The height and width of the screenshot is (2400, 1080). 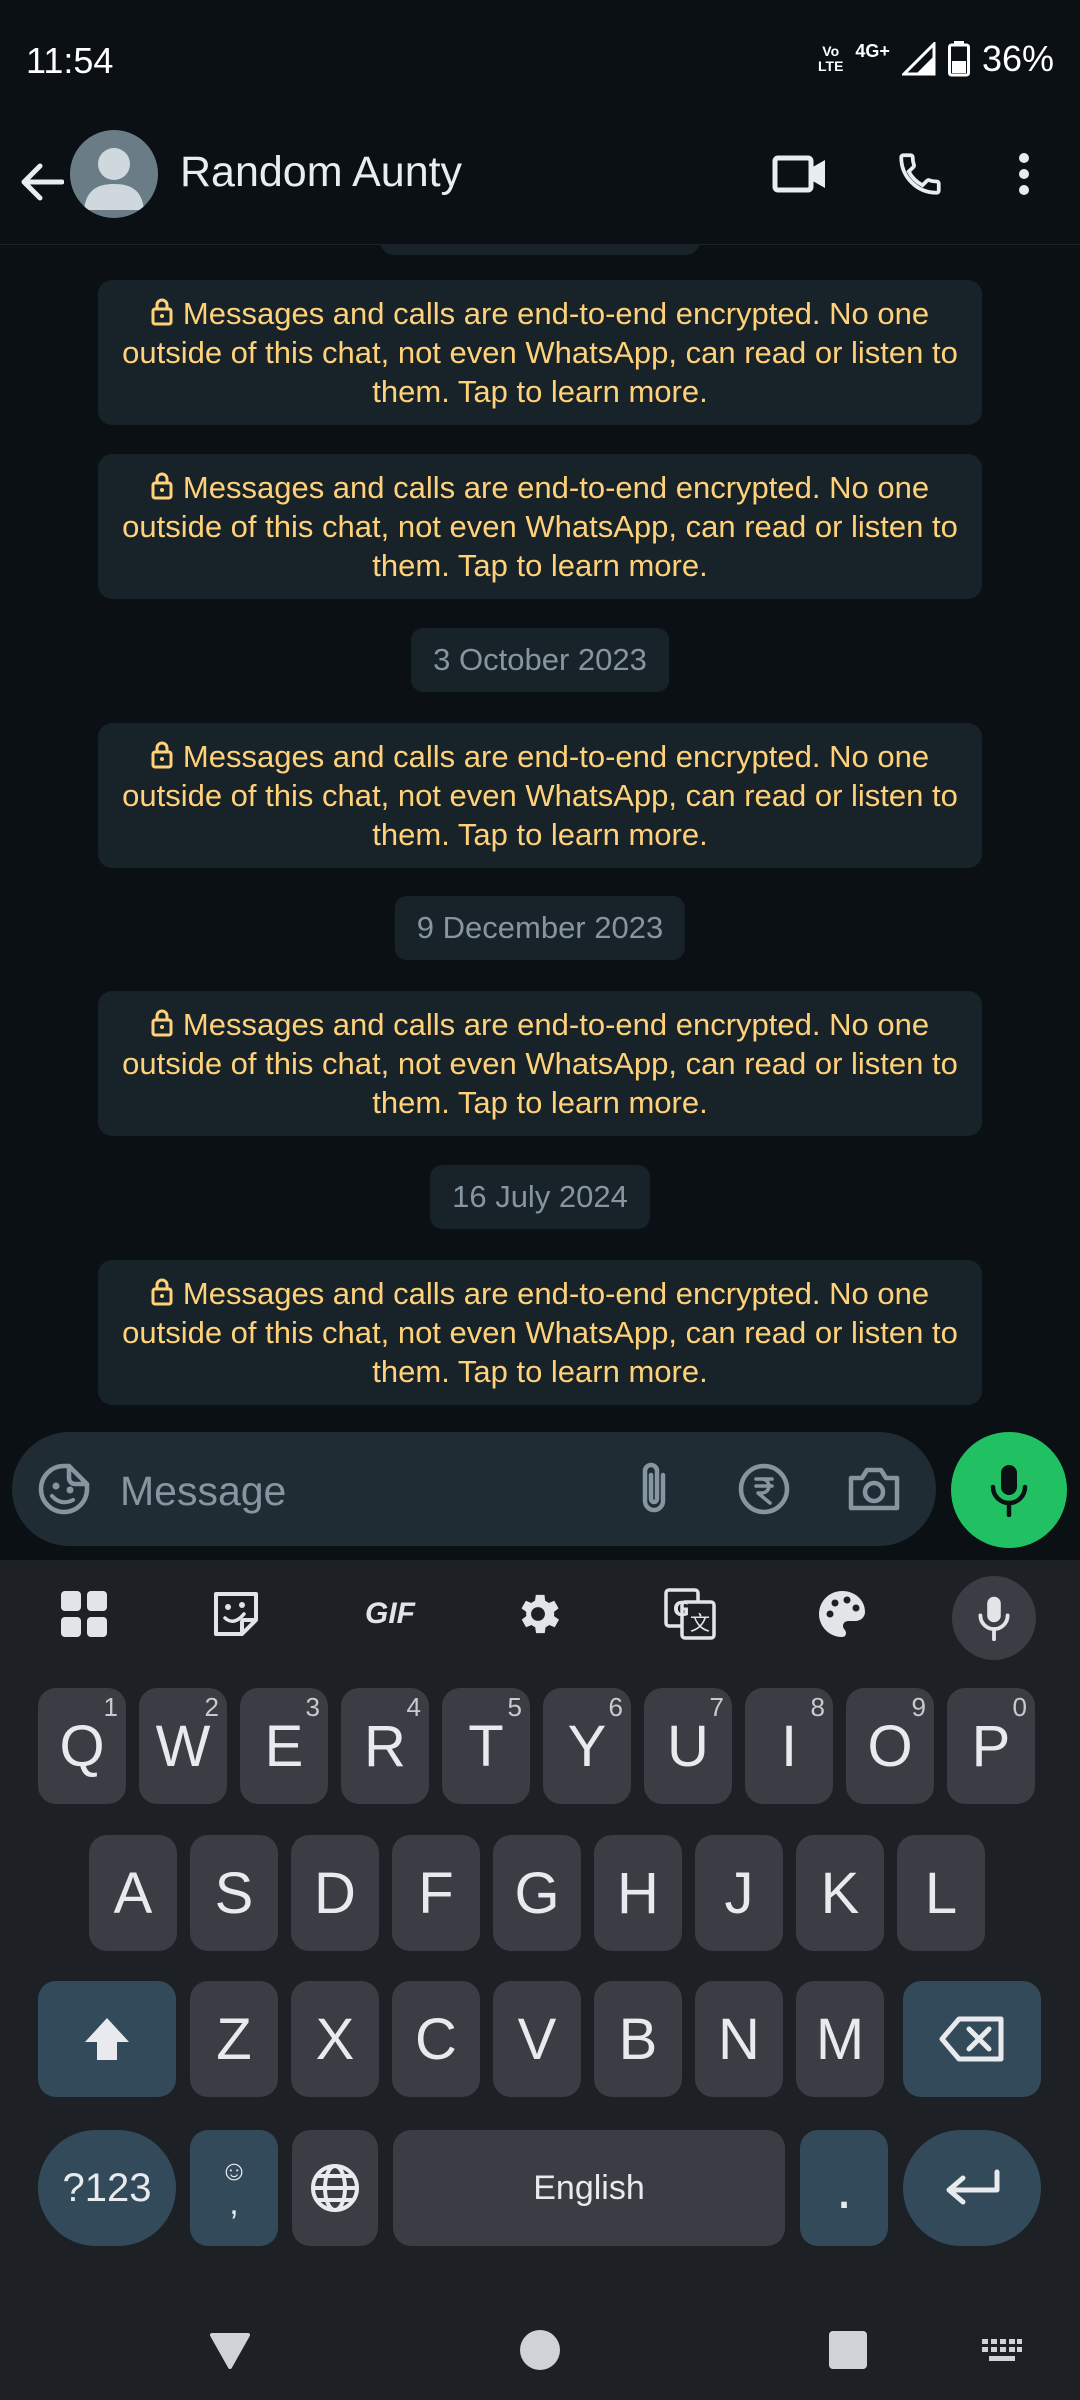 What do you see at coordinates (540, 928) in the screenshot?
I see `date-chip: 9 December 2023` at bounding box center [540, 928].